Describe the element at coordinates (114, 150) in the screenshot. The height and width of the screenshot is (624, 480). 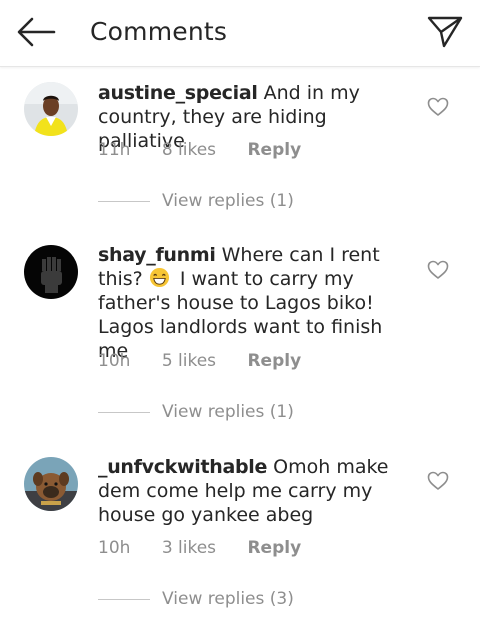
I see `comment-time: 11h` at that location.